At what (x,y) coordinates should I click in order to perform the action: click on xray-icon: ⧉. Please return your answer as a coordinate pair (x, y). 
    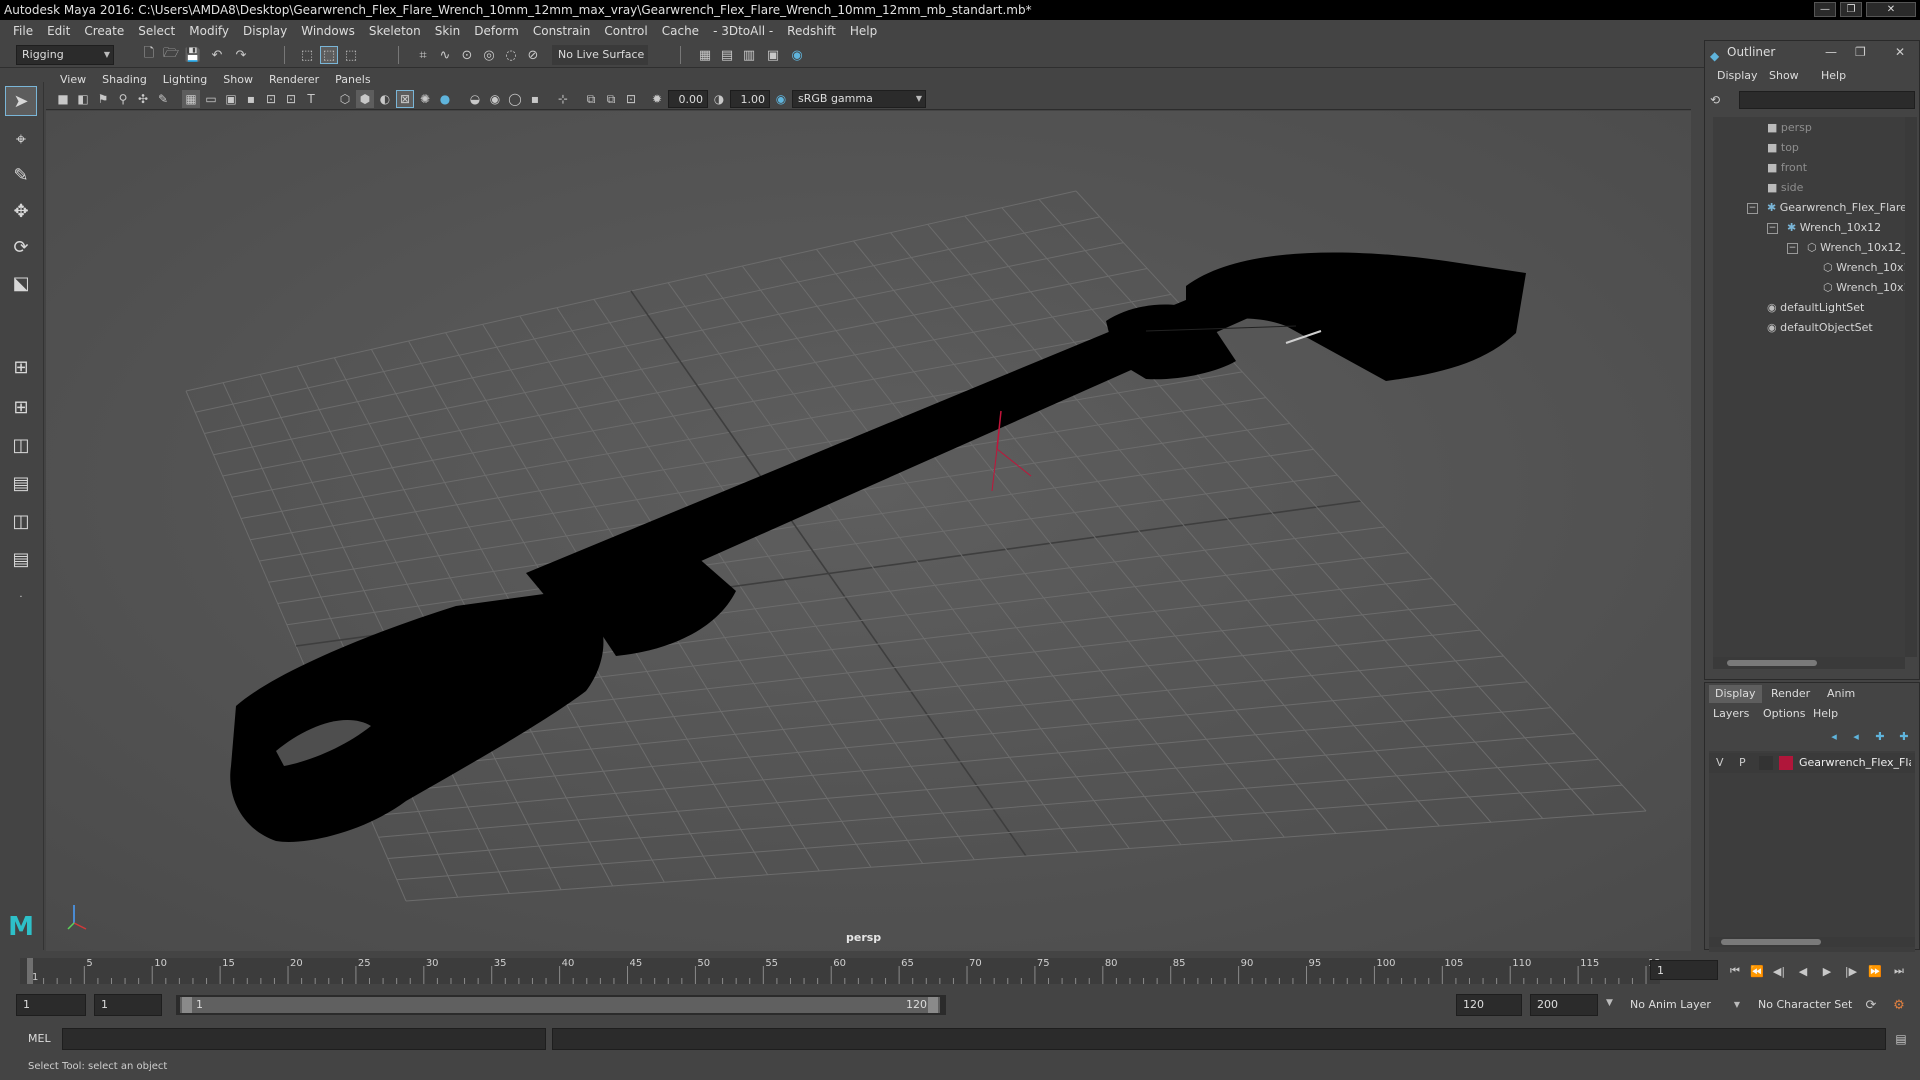
    Looking at the image, I should click on (591, 99).